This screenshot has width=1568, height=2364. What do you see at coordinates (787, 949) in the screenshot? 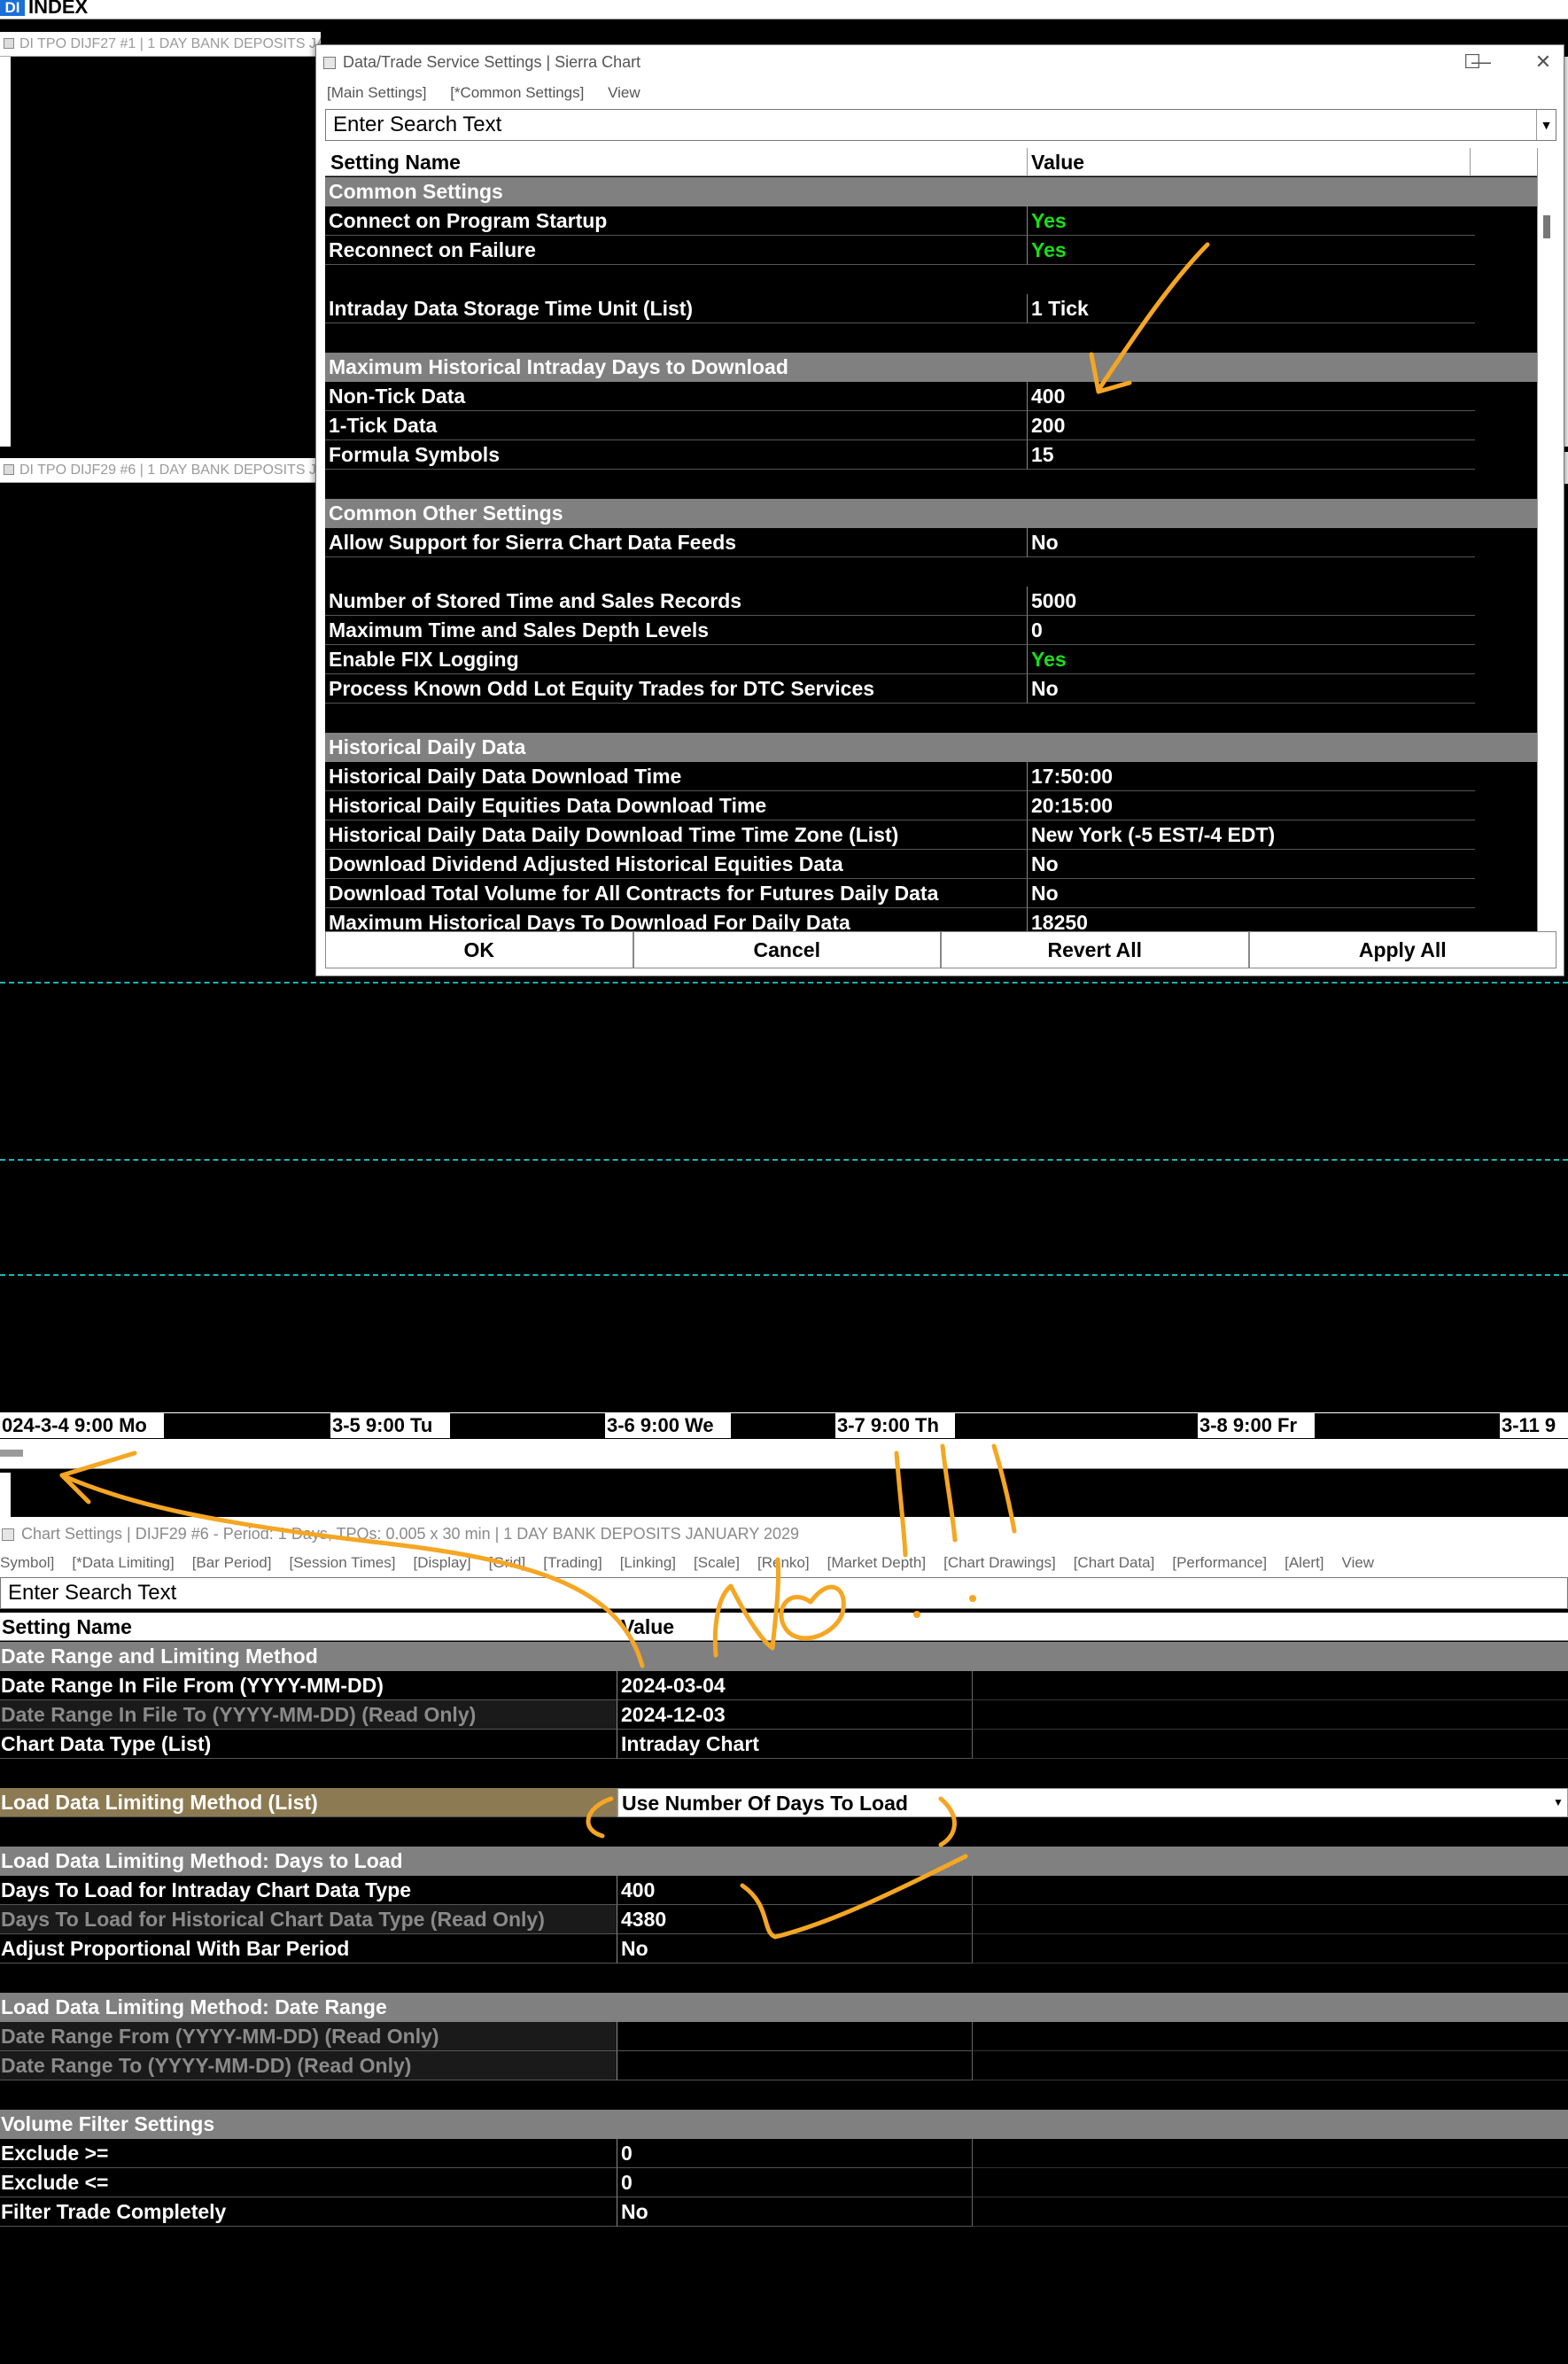
I see `cancel-button: Cancel` at bounding box center [787, 949].